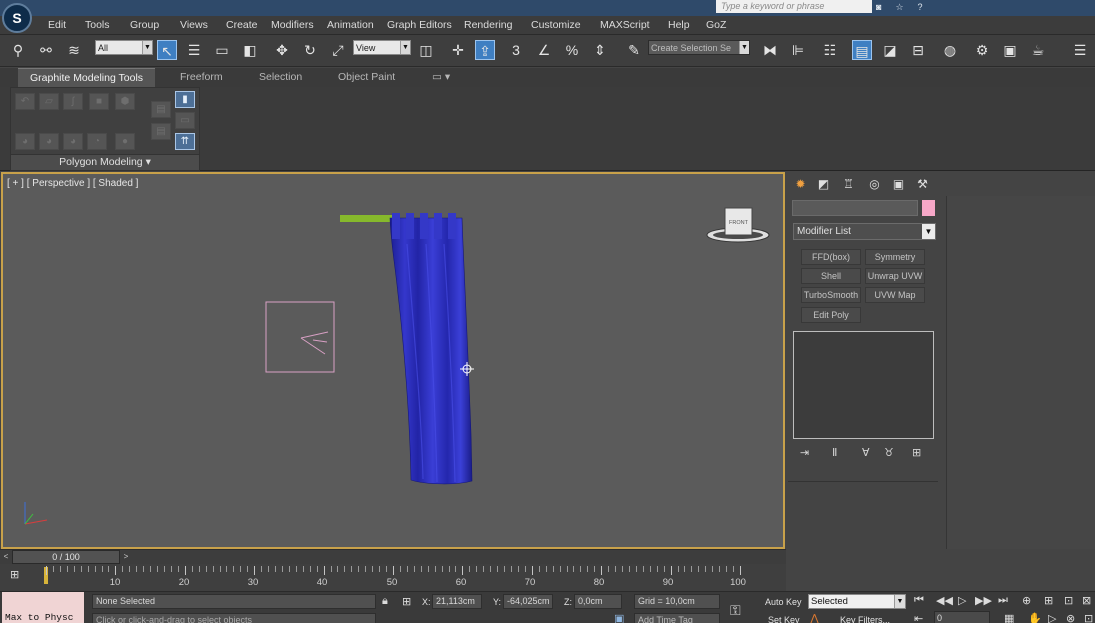 This screenshot has height=623, width=1095. Describe the element at coordinates (74, 50) in the screenshot. I see `bind-space-warp-icon: ≋` at that location.